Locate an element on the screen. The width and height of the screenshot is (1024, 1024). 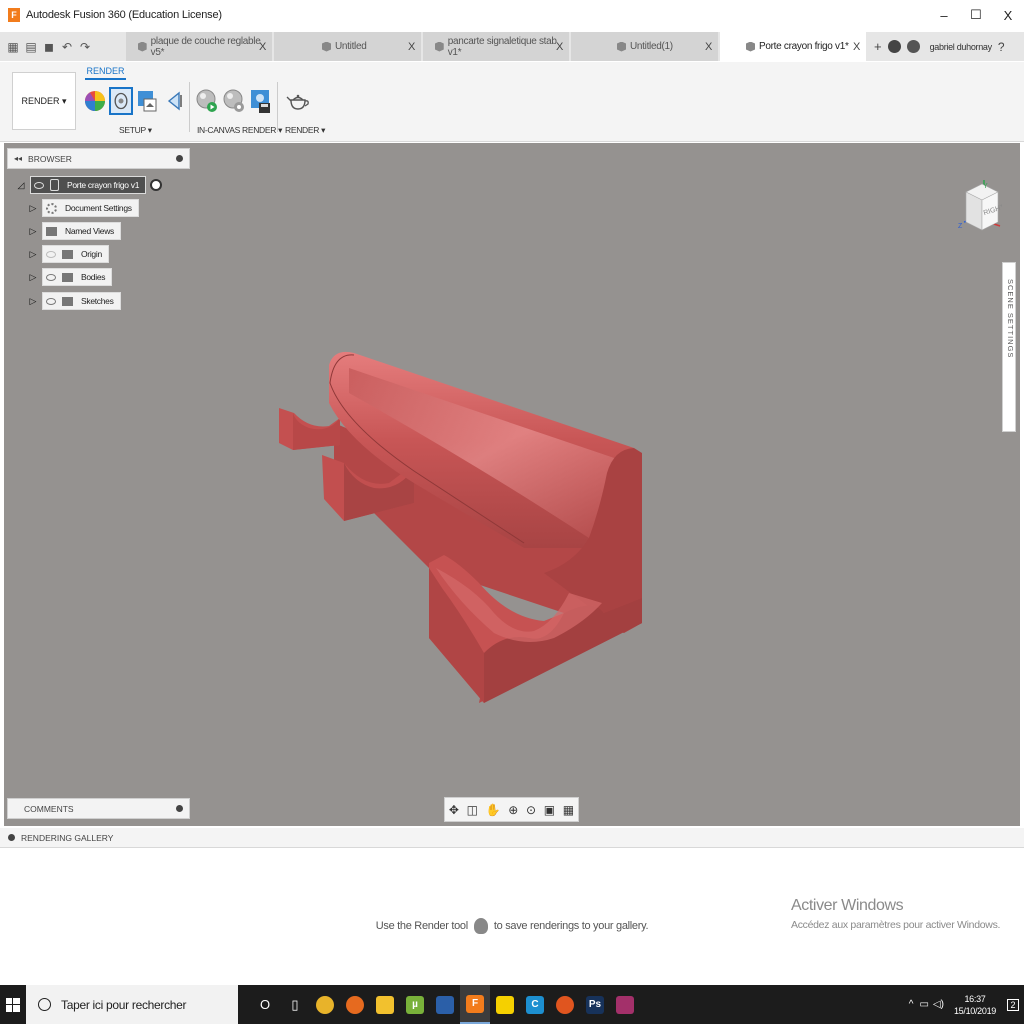
pan-hand-icon: ✋ is located at coordinates (493, 810).